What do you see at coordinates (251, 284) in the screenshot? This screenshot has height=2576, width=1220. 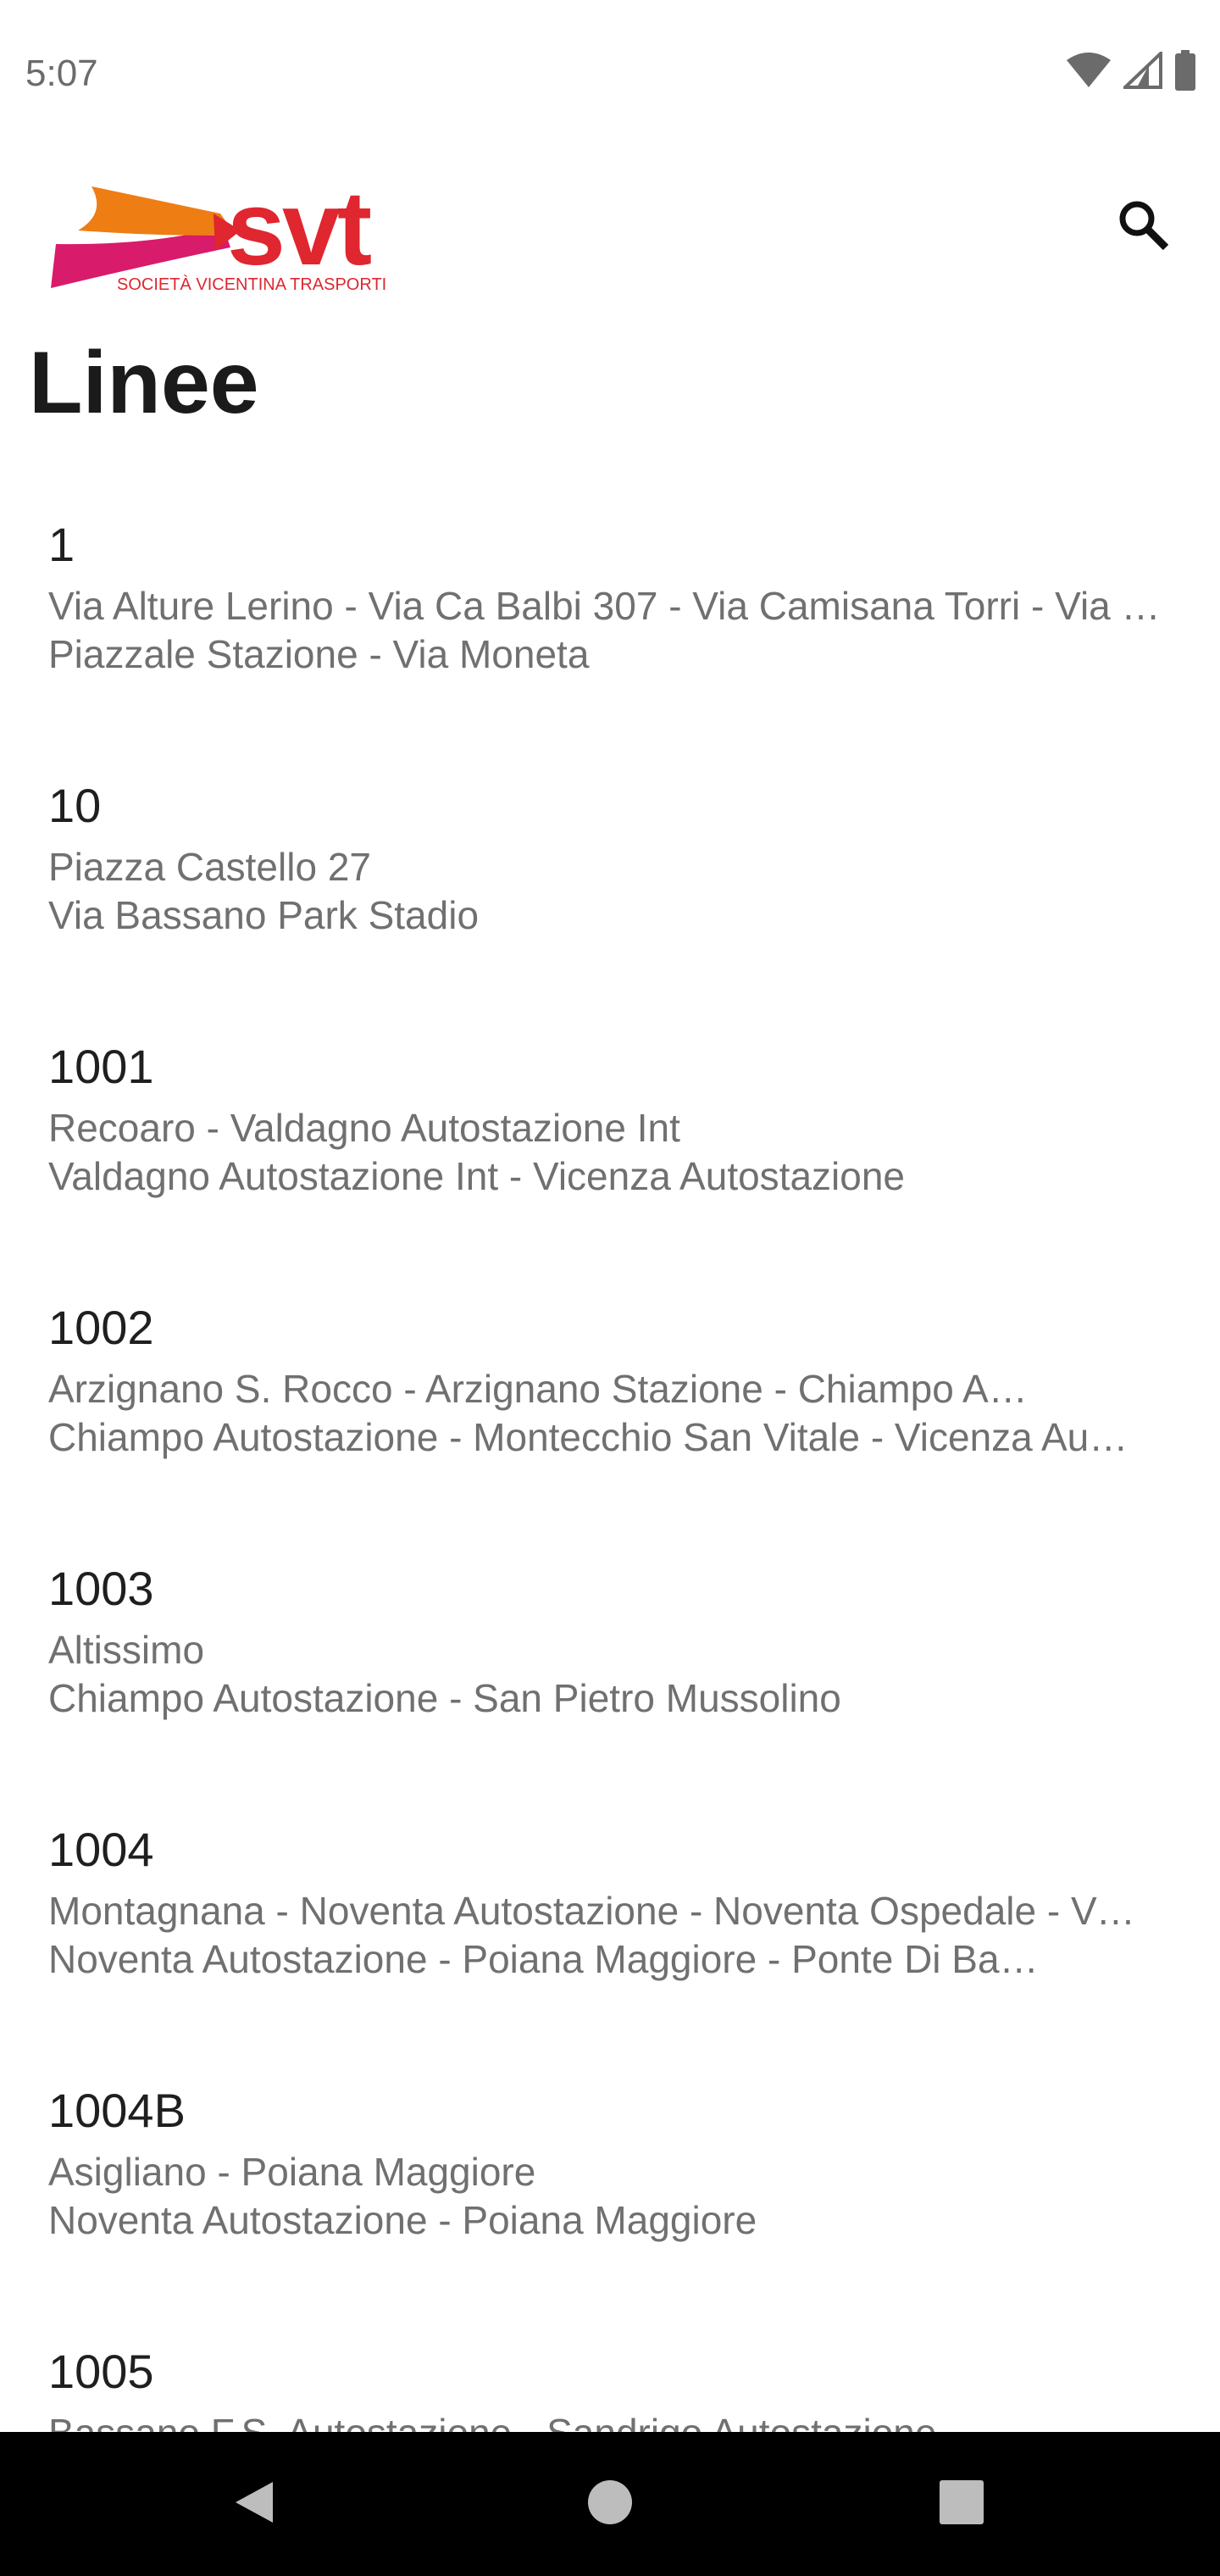 I see `logo-subtitle: SOCIETÀ VICENTINA TRASPORTI` at bounding box center [251, 284].